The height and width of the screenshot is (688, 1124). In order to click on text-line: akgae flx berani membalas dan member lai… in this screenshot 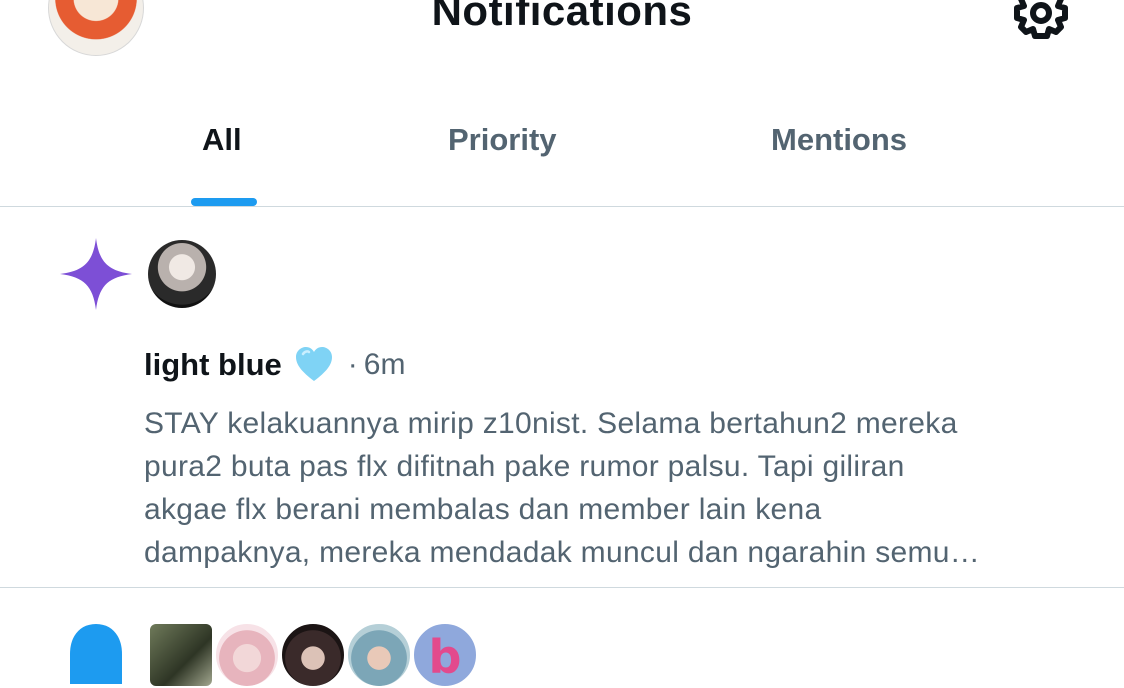, I will do `click(483, 509)`.